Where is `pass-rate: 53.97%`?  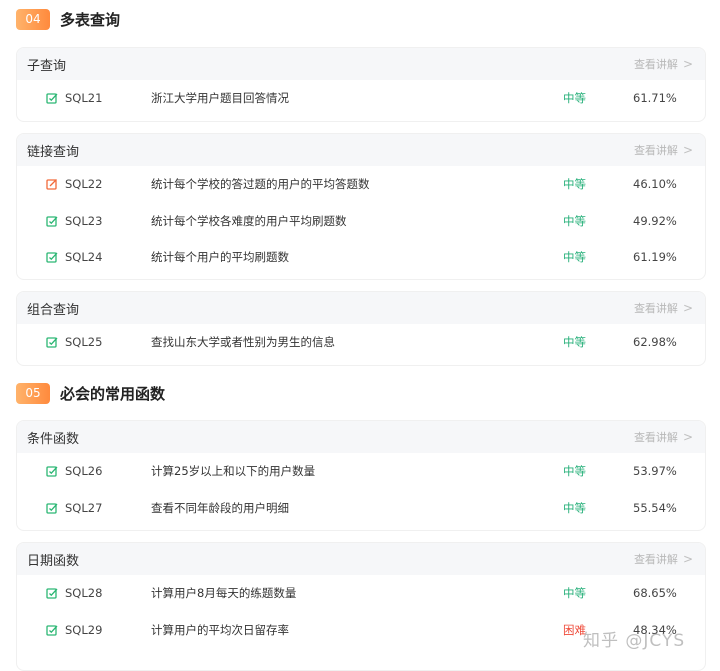
pass-rate: 53.97% is located at coordinates (655, 471).